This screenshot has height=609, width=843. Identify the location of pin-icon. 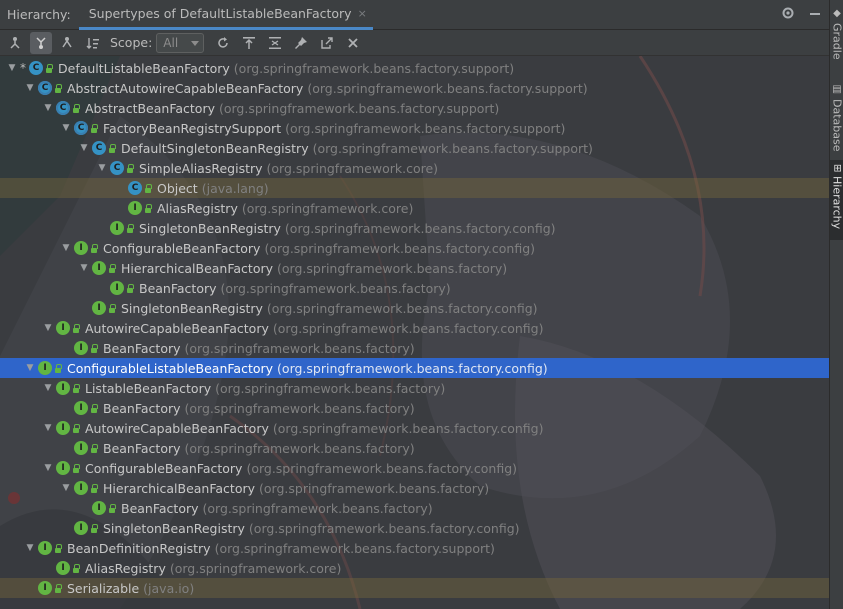
(301, 43).